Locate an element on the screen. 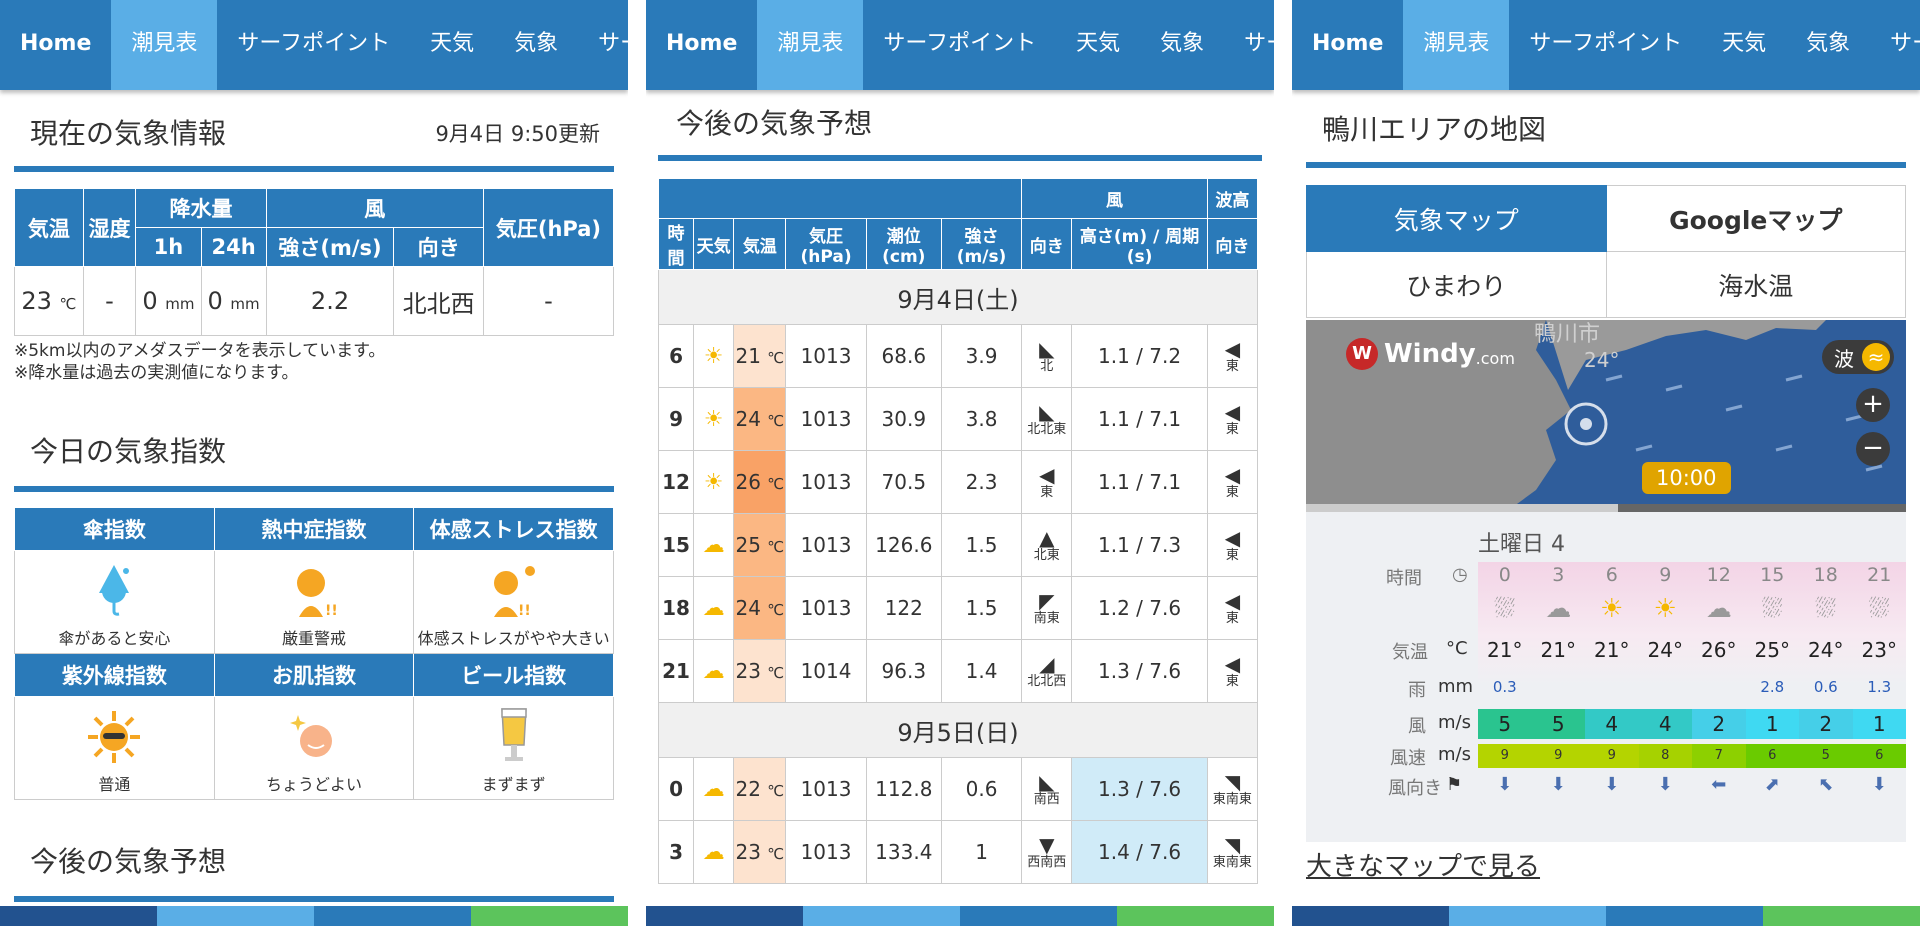 This screenshot has width=1920, height=926. timeline-track is located at coordinates (1606, 508).